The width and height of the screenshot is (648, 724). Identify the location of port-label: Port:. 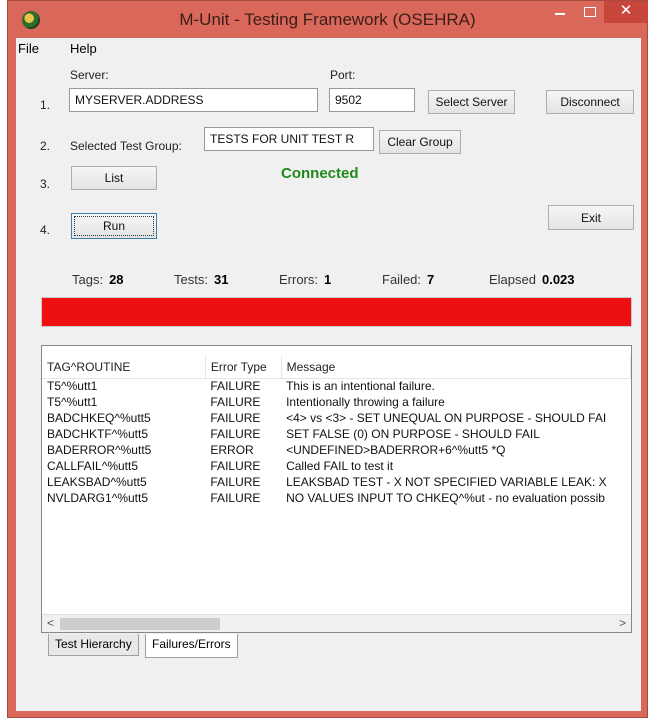
(343, 75).